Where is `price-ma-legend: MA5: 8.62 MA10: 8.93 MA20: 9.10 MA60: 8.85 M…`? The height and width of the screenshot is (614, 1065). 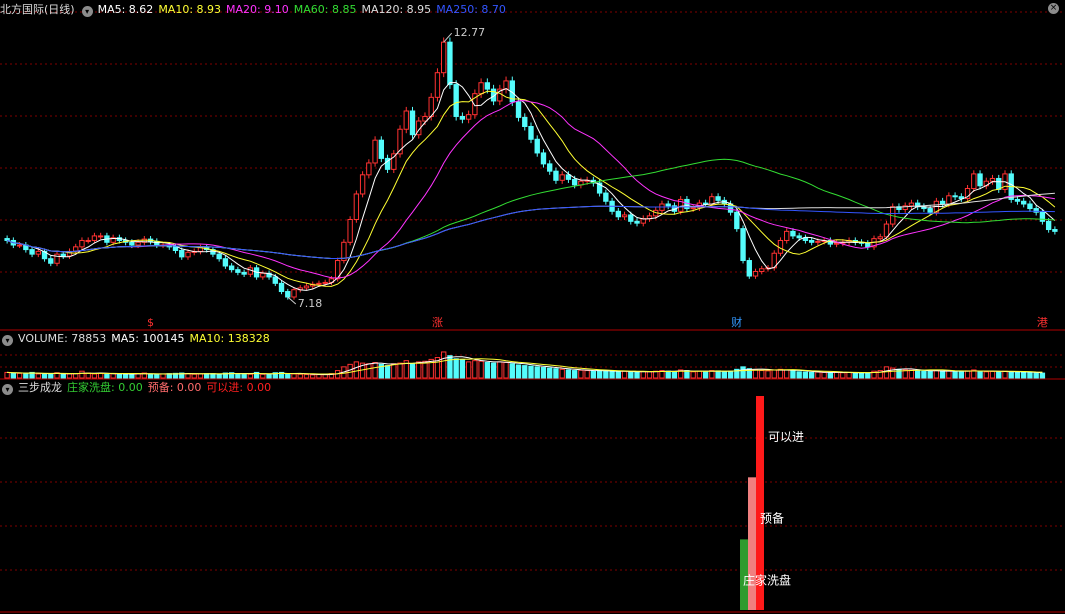
price-ma-legend: MA5: 8.62 MA10: 8.93 MA20: 9.10 MA60: 8.85 M… is located at coordinates (304, 9).